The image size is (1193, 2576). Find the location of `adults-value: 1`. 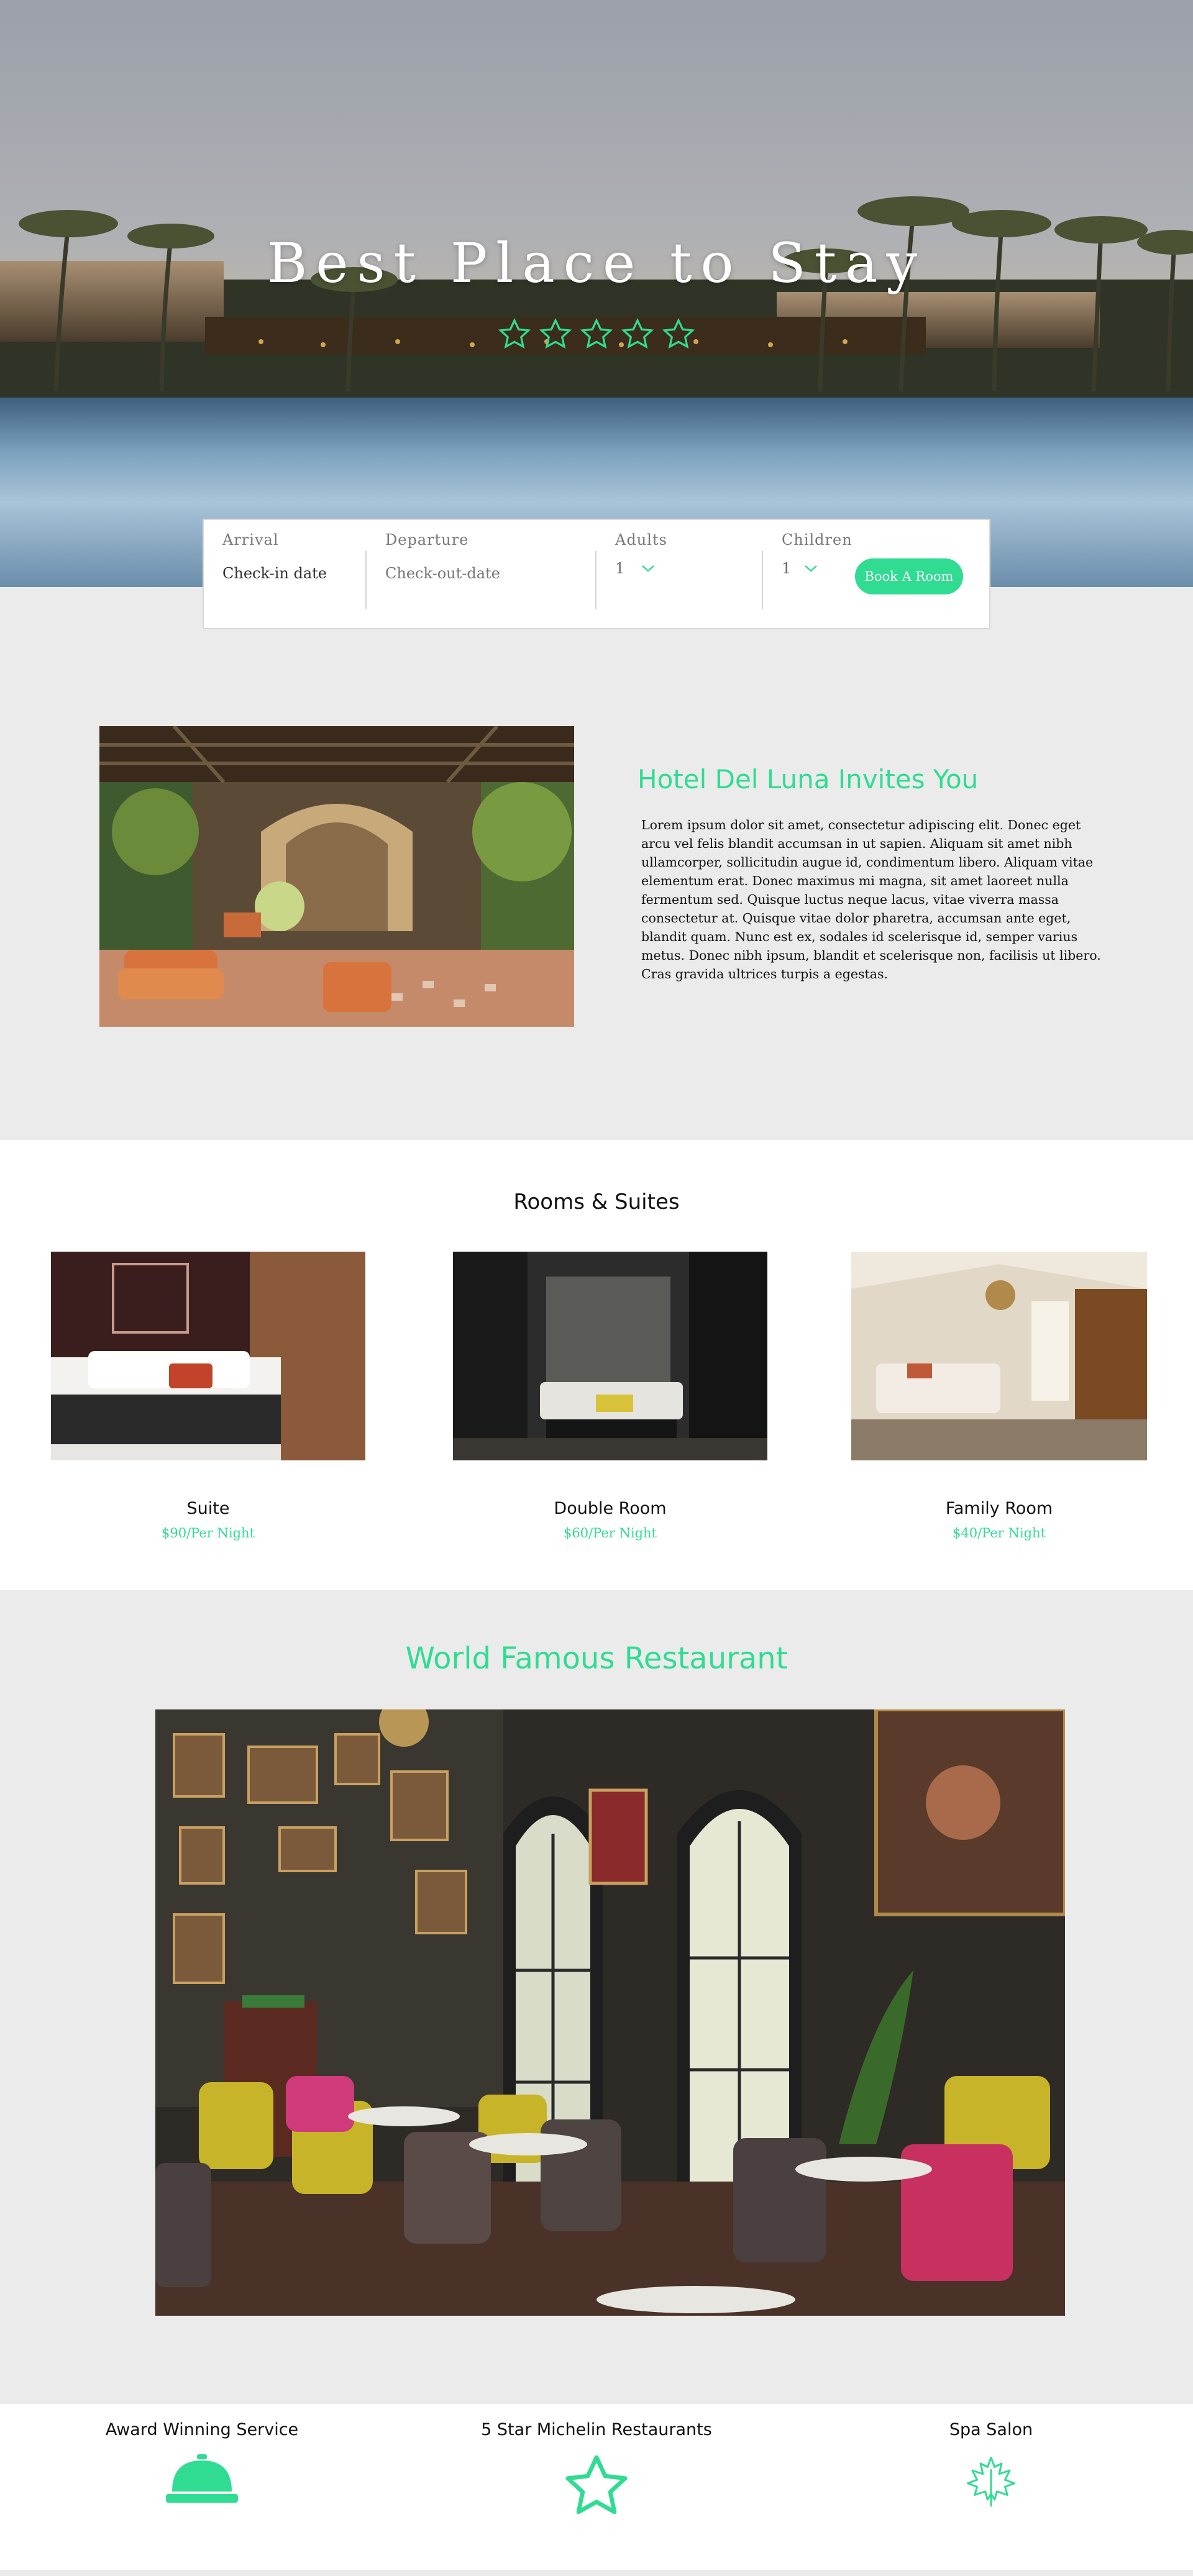

adults-value: 1 is located at coordinates (620, 568).